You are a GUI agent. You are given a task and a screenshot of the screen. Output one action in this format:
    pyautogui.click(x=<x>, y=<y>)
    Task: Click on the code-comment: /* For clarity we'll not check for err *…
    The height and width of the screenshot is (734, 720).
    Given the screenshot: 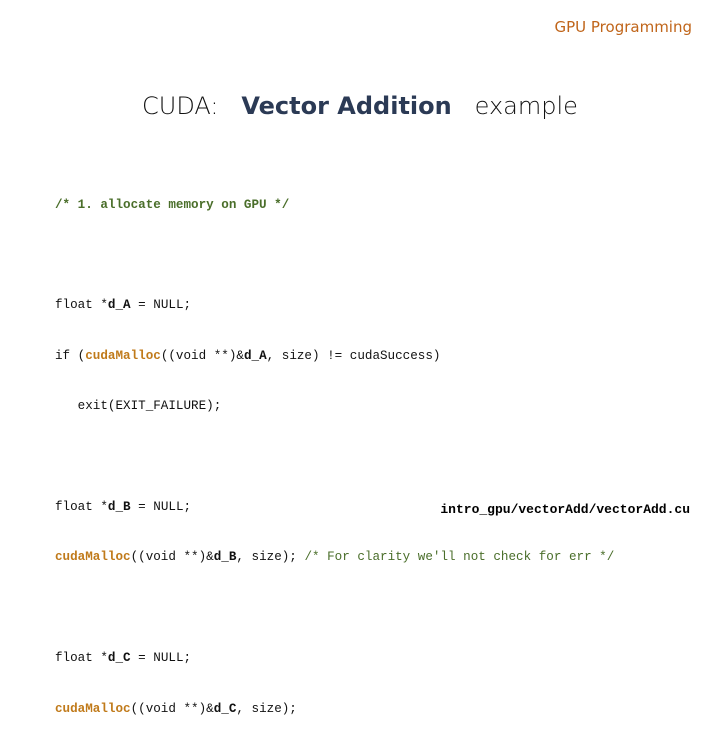 What is the action you would take?
    pyautogui.click(x=459, y=557)
    